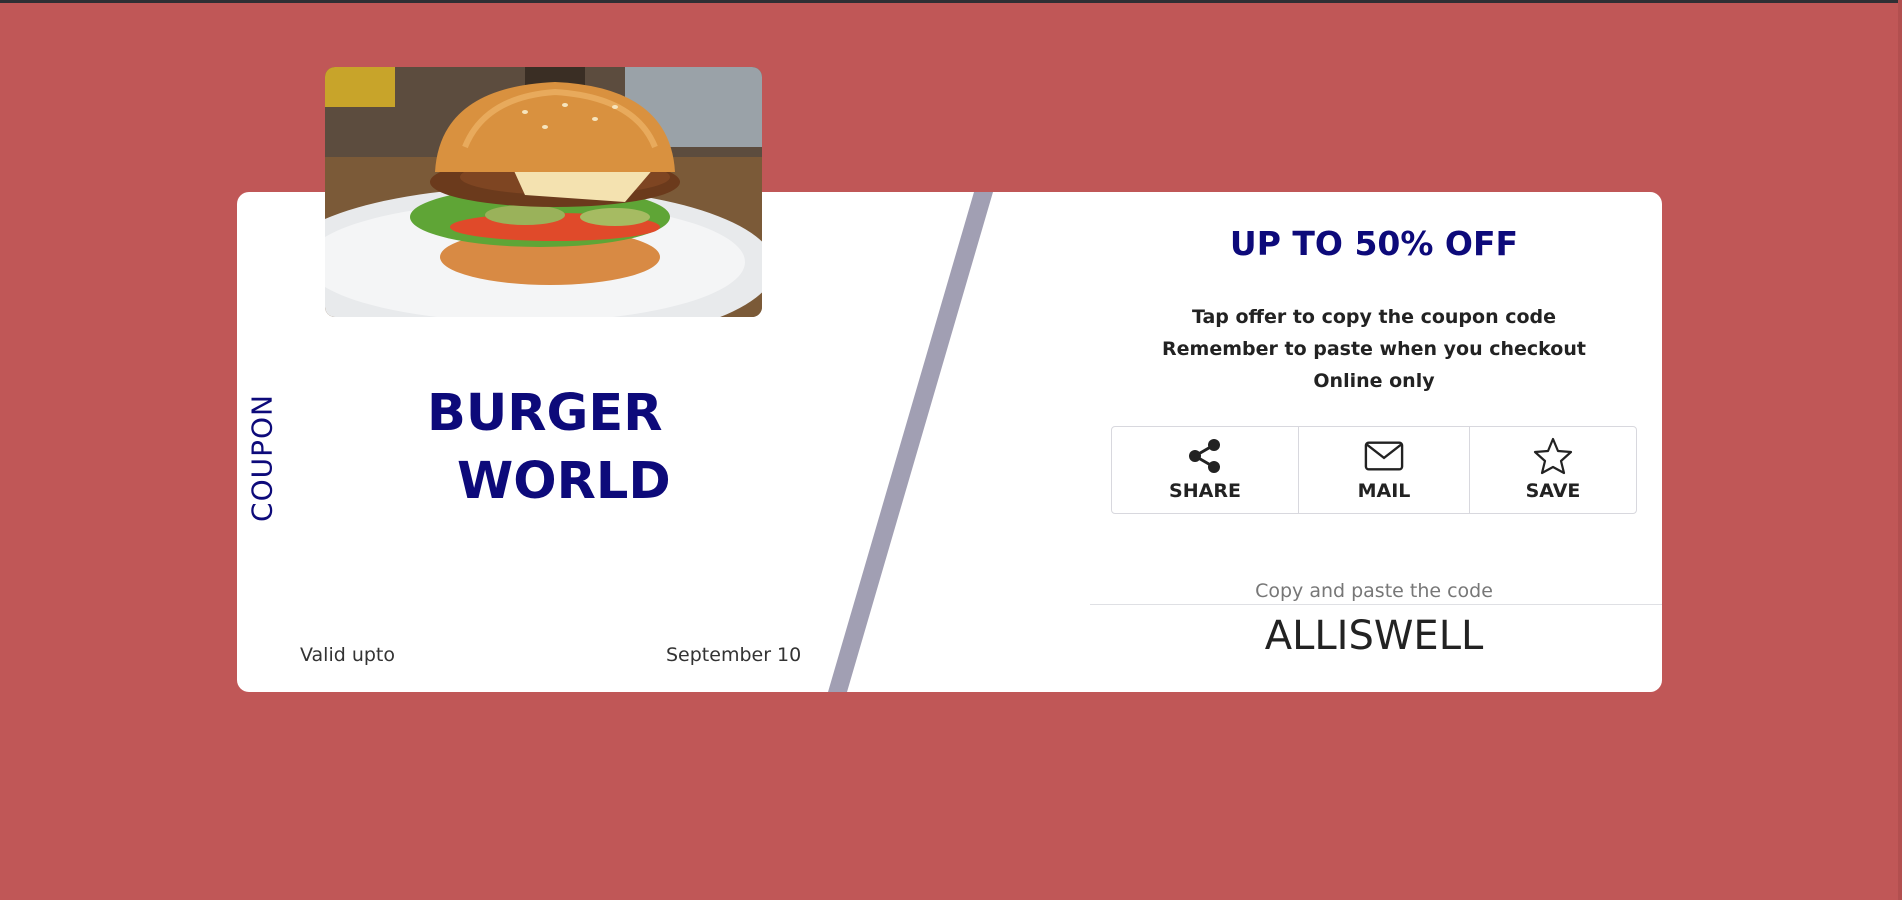 The width and height of the screenshot is (1902, 900). Describe the element at coordinates (1374, 636) in the screenshot. I see `coupon-code: ALLISWELL` at that location.